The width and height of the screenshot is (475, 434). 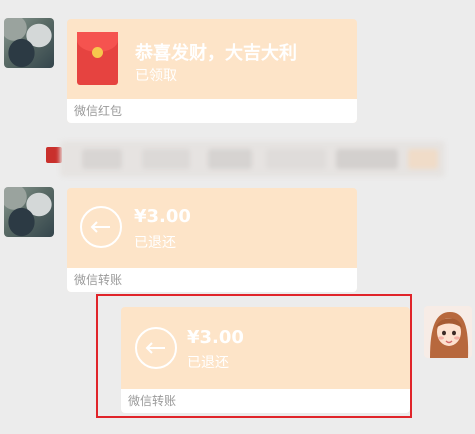 I want to click on red-packet-title: 恭喜发财，大吉大利, so click(x=216, y=53).